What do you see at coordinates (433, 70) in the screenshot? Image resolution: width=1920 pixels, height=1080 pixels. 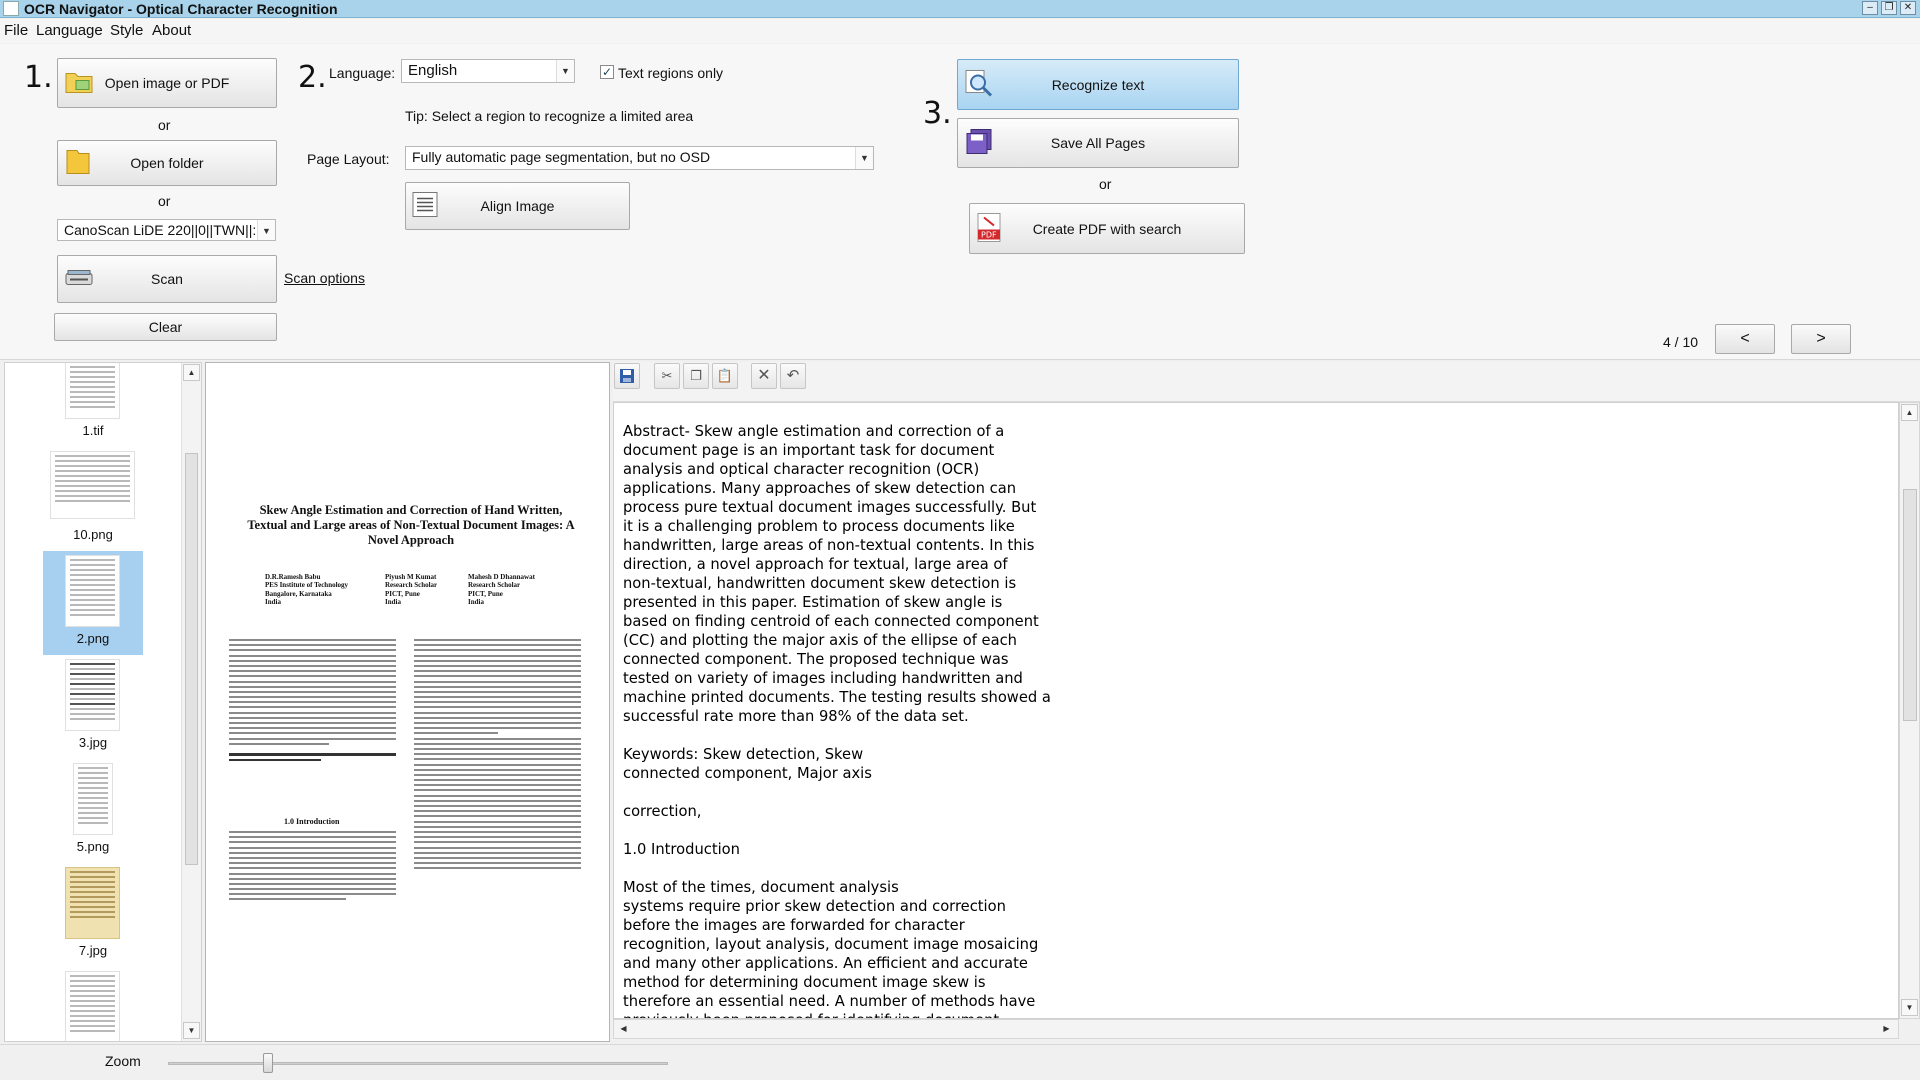 I see `language-value: English` at bounding box center [433, 70].